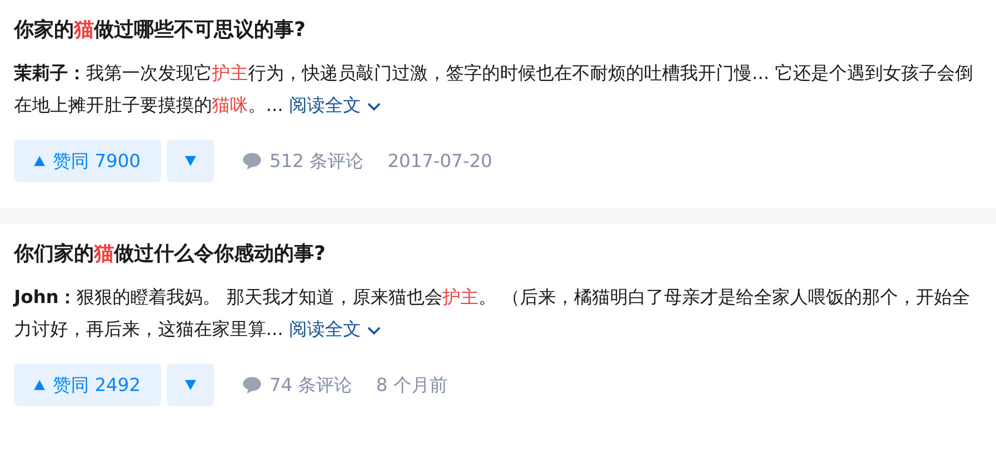 This screenshot has height=450, width=996. I want to click on result-title: 你们家的猫做过什么令你感动的事?, so click(498, 253).